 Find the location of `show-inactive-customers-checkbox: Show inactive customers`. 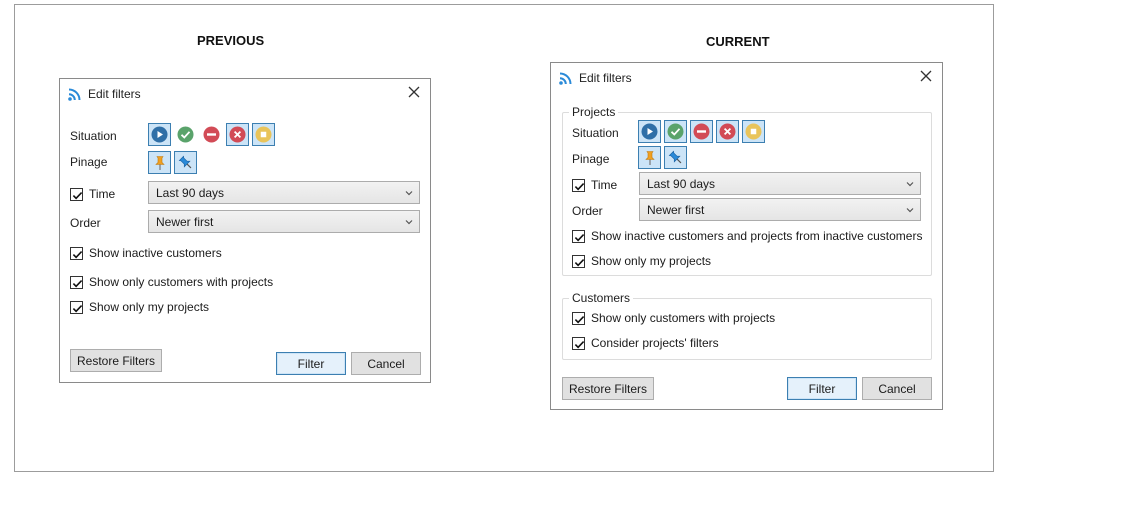

show-inactive-customers-checkbox: Show inactive customers is located at coordinates (146, 253).